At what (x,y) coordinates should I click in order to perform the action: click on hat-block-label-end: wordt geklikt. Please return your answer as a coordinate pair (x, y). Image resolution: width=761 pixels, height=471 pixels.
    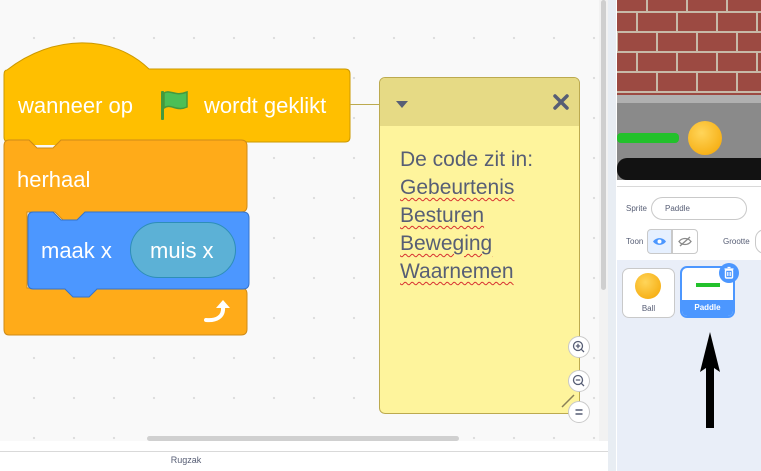
    Looking at the image, I should click on (265, 105).